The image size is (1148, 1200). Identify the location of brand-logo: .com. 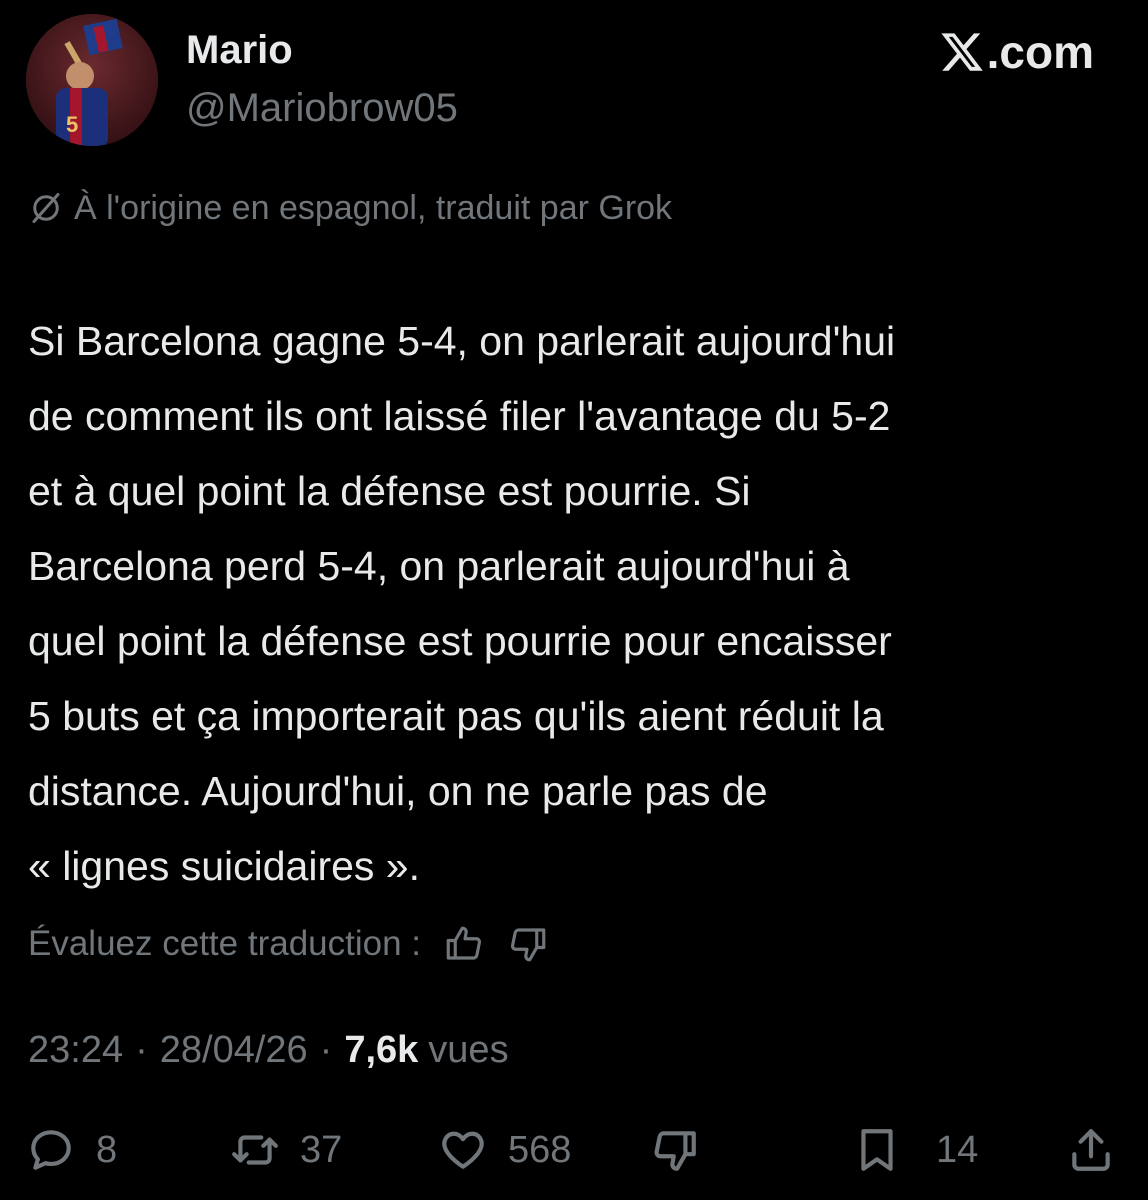
(1016, 52).